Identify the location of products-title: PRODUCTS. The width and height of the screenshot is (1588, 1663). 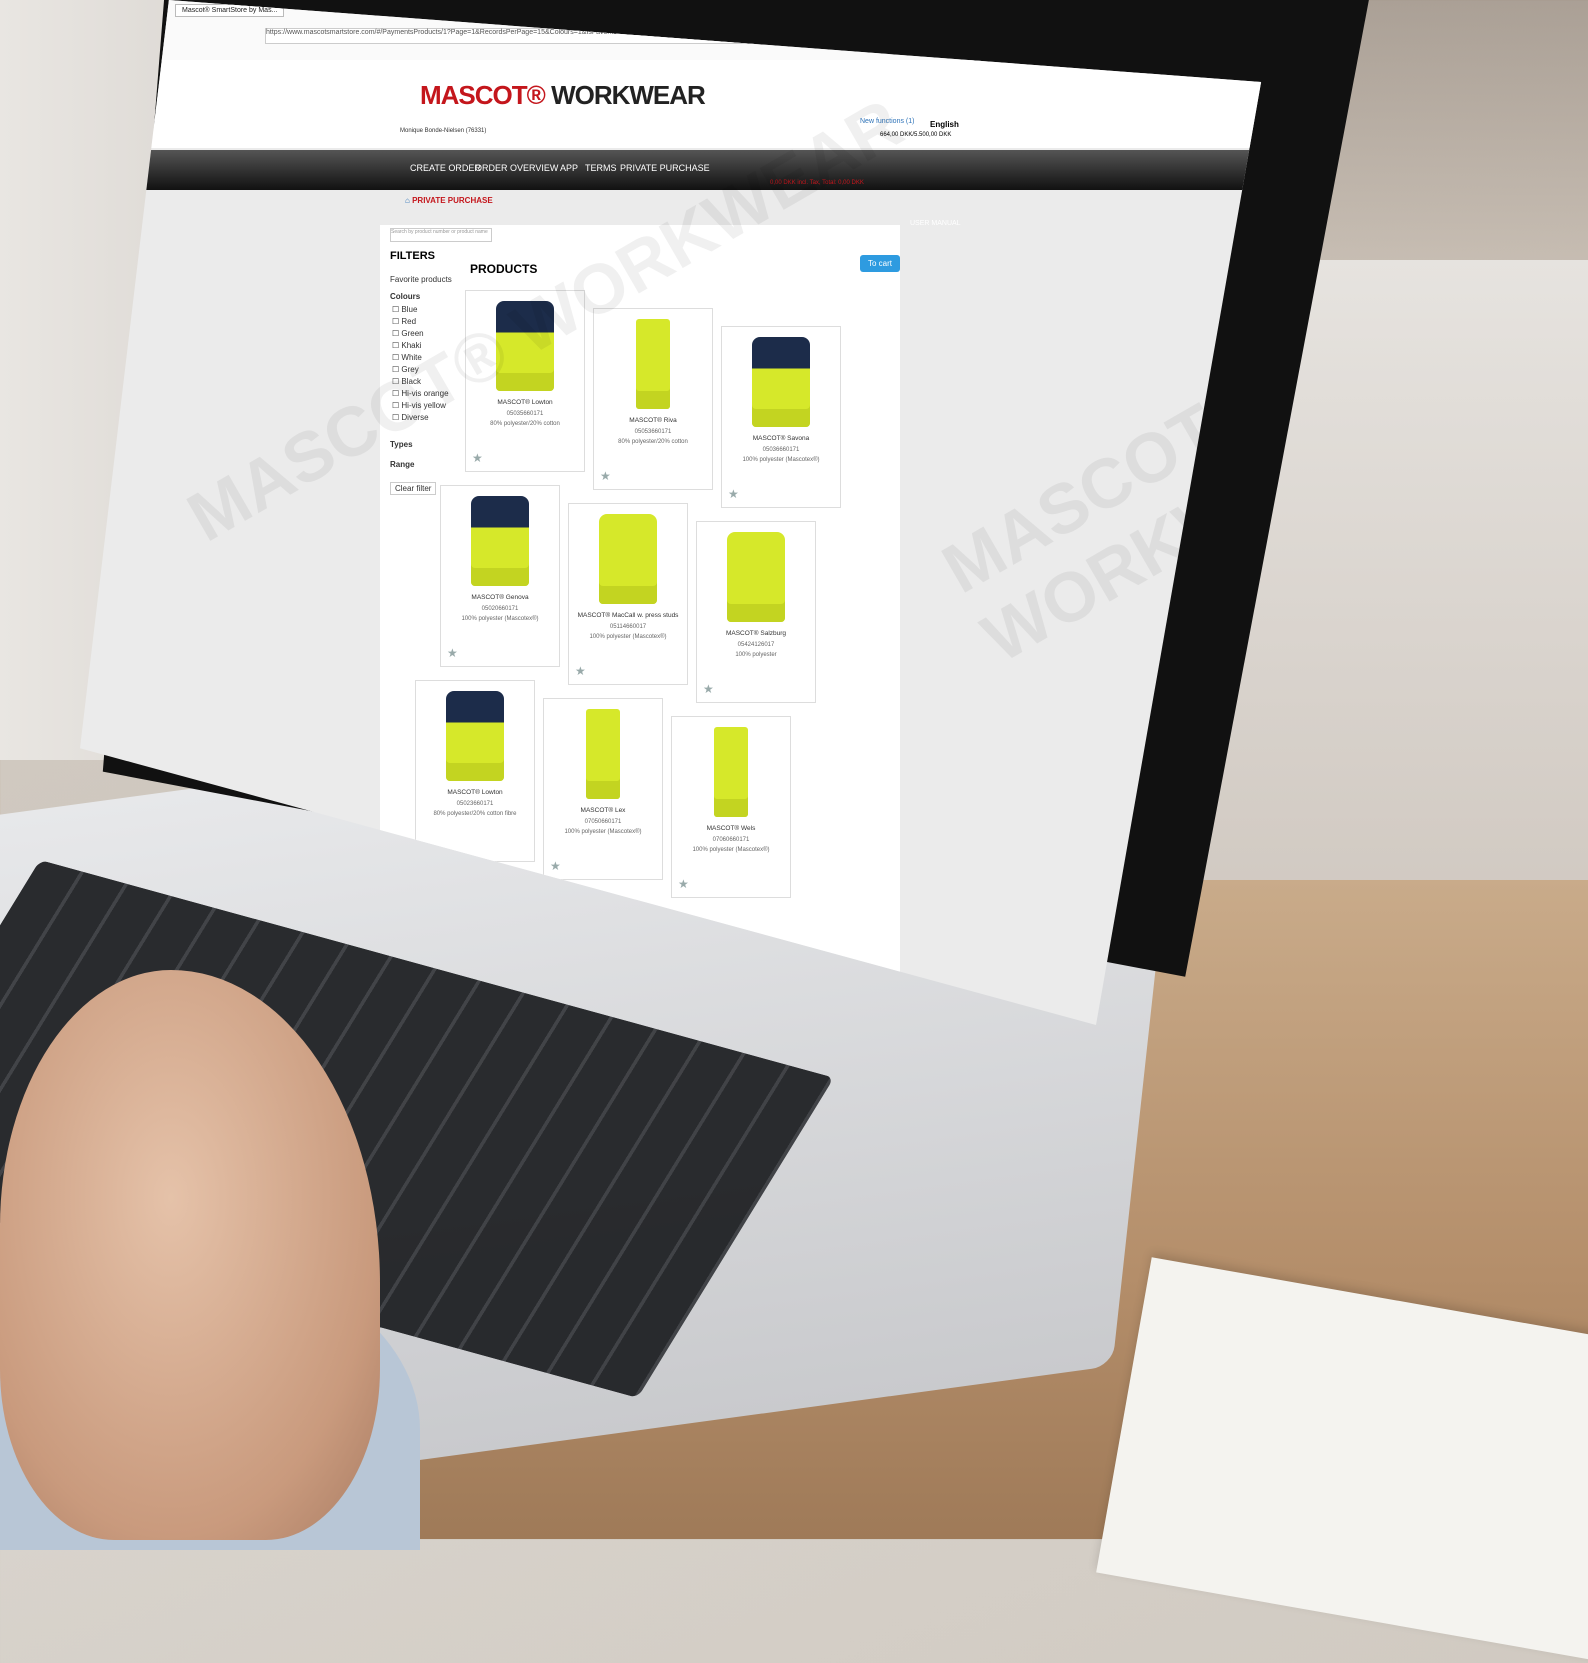
(504, 269).